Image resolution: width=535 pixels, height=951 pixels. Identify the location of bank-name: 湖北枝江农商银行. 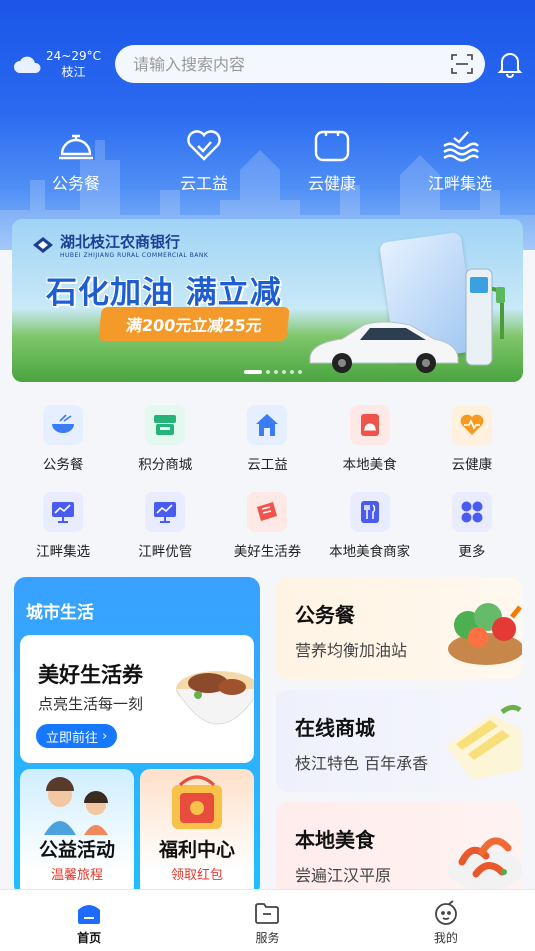
(120, 242).